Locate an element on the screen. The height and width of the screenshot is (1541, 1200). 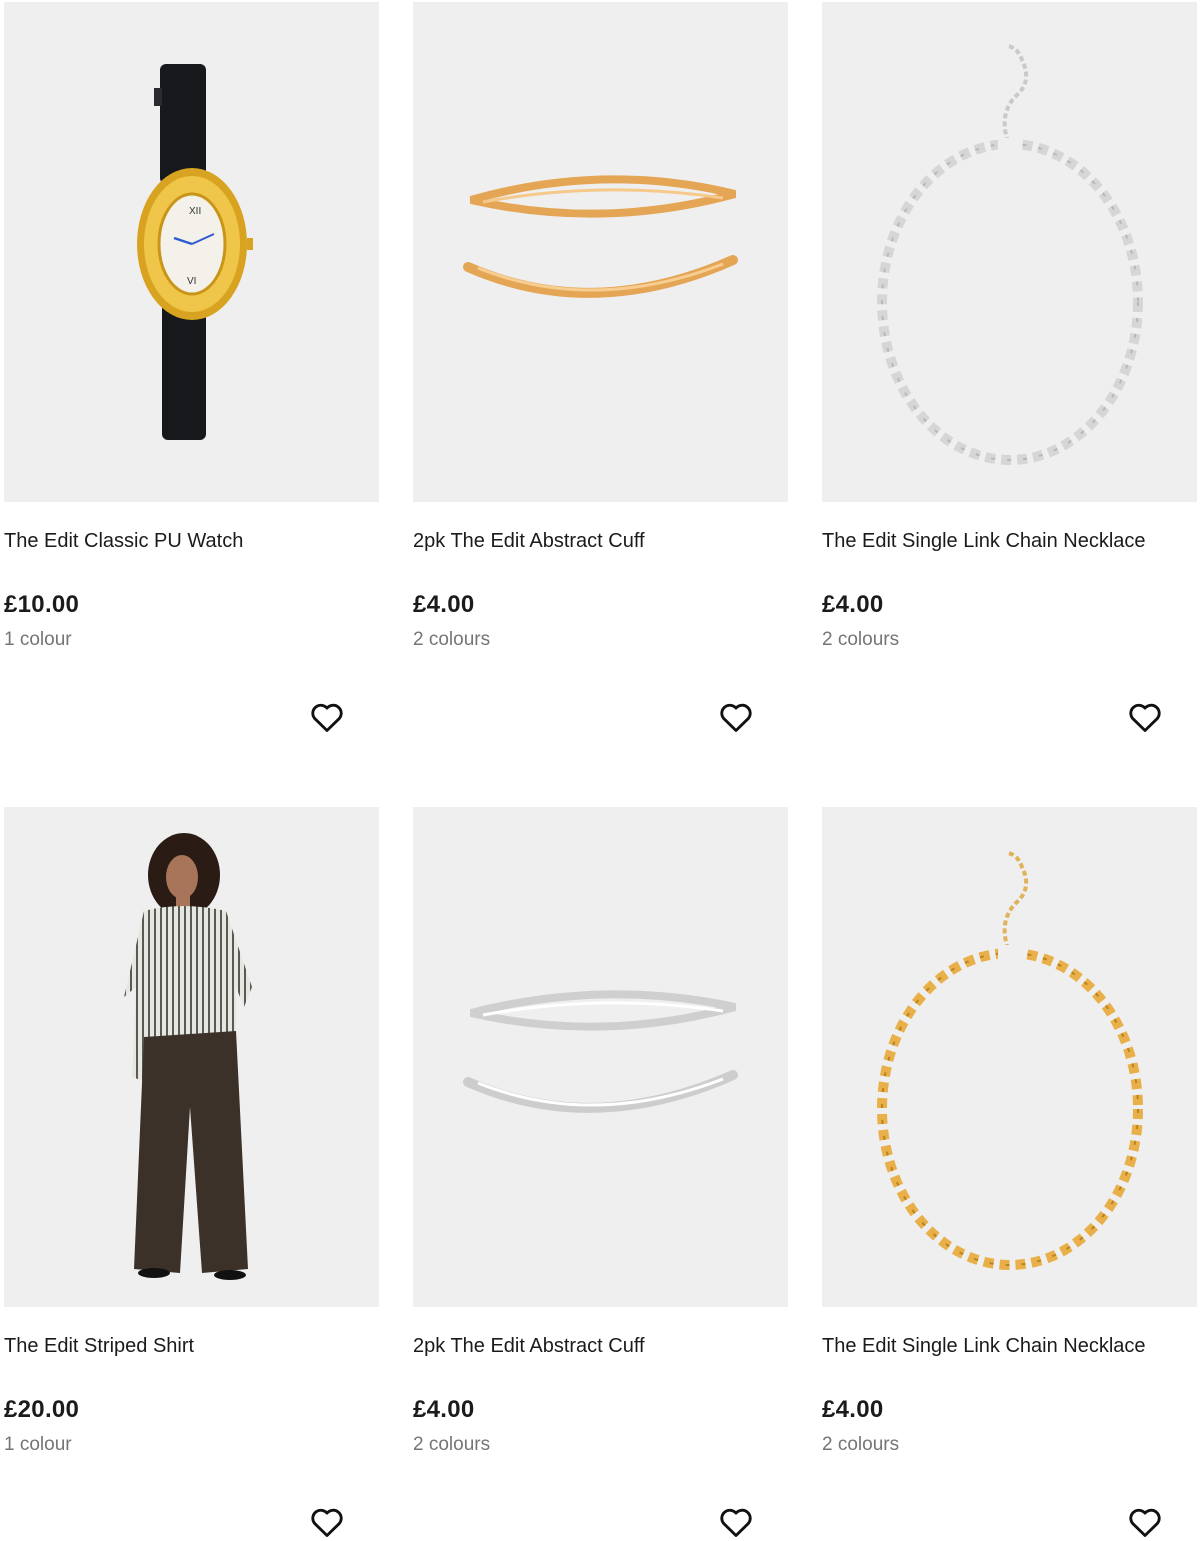
model-shirt-image is located at coordinates (191, 1057).